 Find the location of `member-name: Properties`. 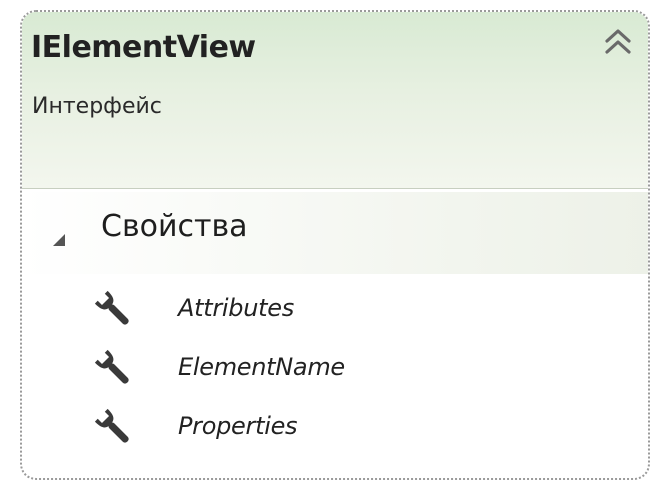

member-name: Properties is located at coordinates (238, 426).